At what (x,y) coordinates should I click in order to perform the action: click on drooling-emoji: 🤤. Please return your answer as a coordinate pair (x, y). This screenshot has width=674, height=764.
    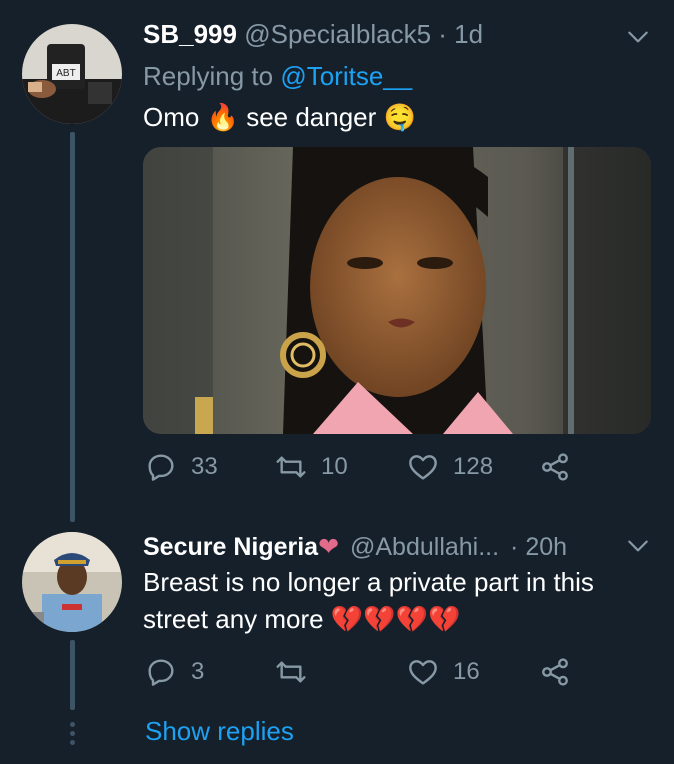
    Looking at the image, I should click on (399, 117).